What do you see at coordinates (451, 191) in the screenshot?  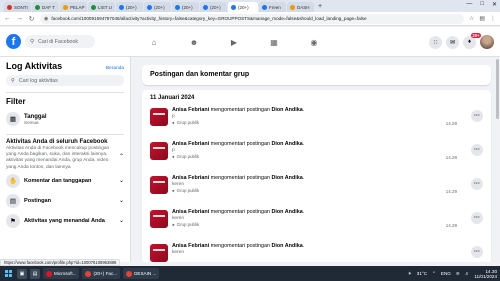 I see `entry-time: 14.29` at bounding box center [451, 191].